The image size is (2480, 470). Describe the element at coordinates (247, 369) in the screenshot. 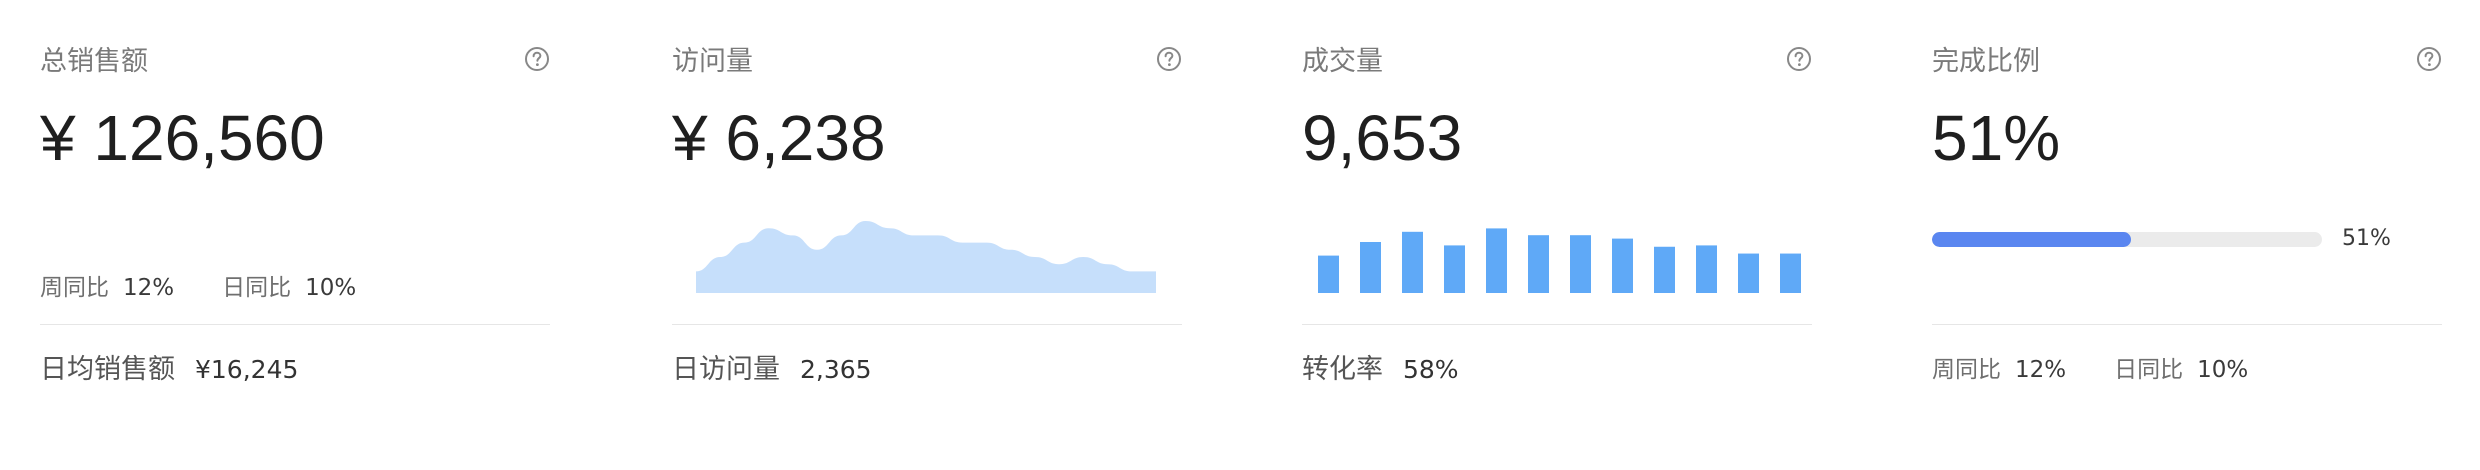

I see `footer-value: ¥16,245` at that location.